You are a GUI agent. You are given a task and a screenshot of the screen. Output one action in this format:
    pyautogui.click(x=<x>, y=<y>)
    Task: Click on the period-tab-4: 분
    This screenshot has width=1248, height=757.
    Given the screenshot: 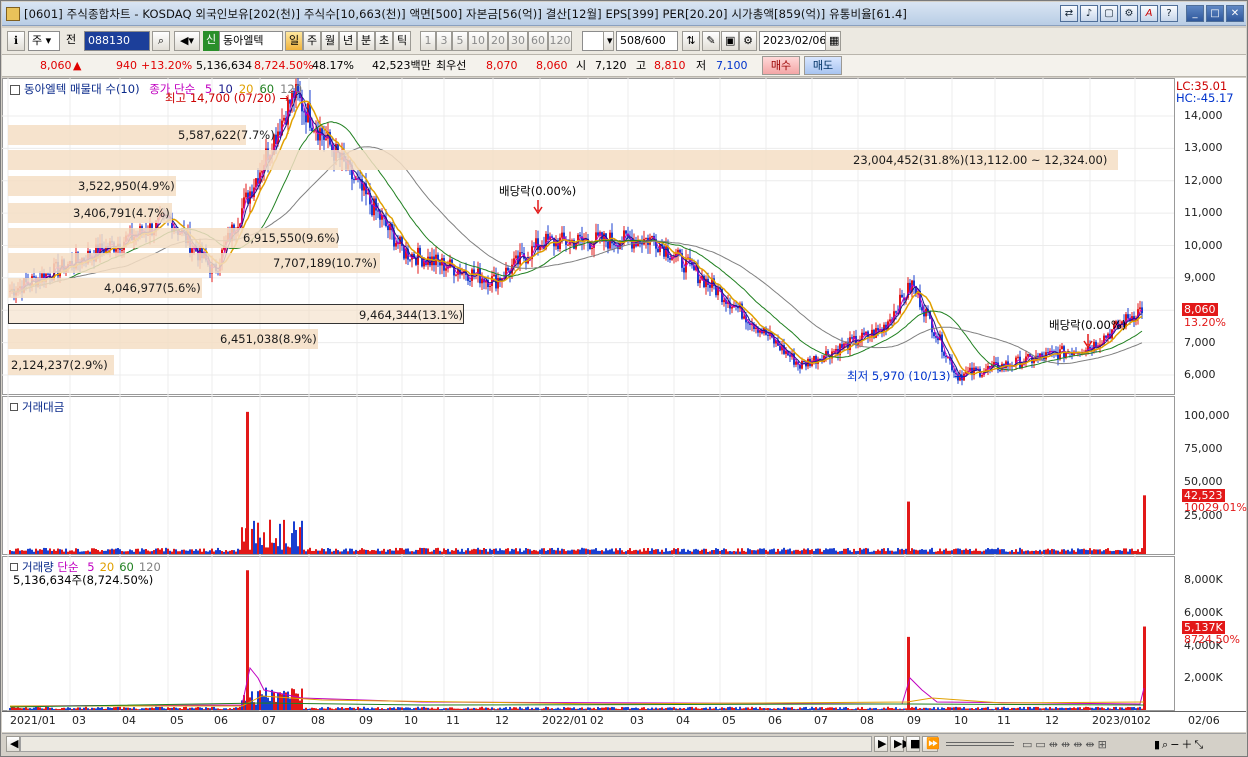 What is the action you would take?
    pyautogui.click(x=366, y=41)
    